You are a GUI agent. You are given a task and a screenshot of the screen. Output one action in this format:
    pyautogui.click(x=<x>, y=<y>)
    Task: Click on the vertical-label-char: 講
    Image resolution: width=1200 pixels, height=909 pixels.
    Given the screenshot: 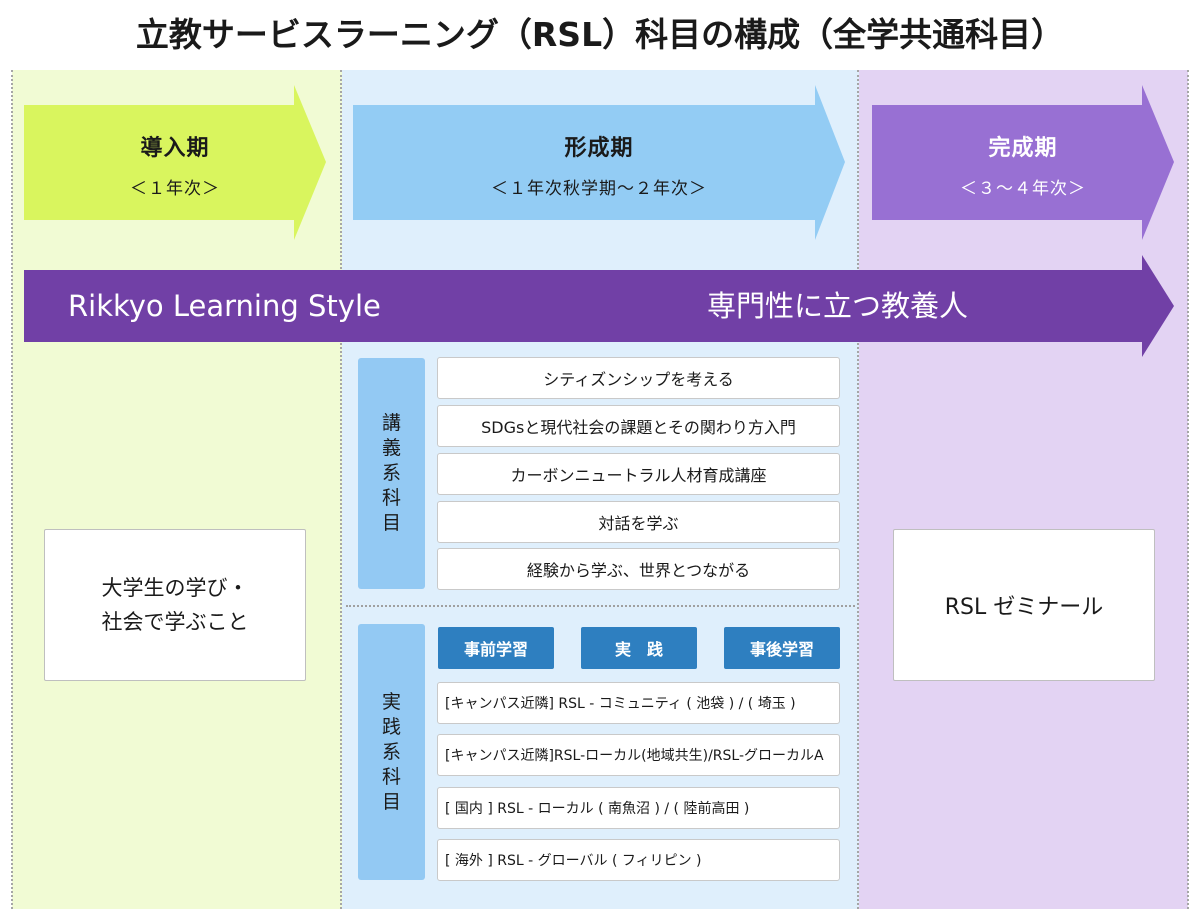 What is the action you would take?
    pyautogui.click(x=391, y=423)
    